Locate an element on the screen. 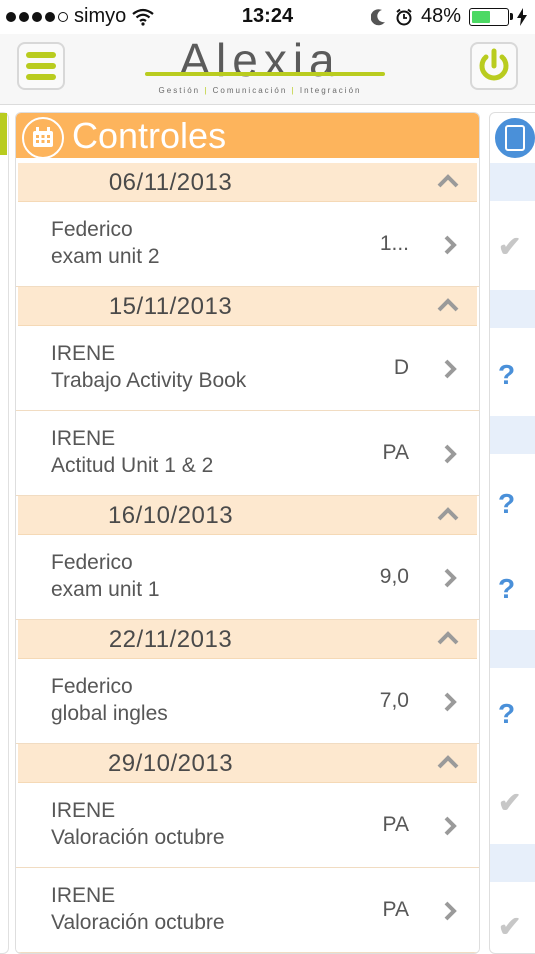 This screenshot has height=954, width=535. list-item: Federico exam unit 1 9,0 is located at coordinates (247, 577).